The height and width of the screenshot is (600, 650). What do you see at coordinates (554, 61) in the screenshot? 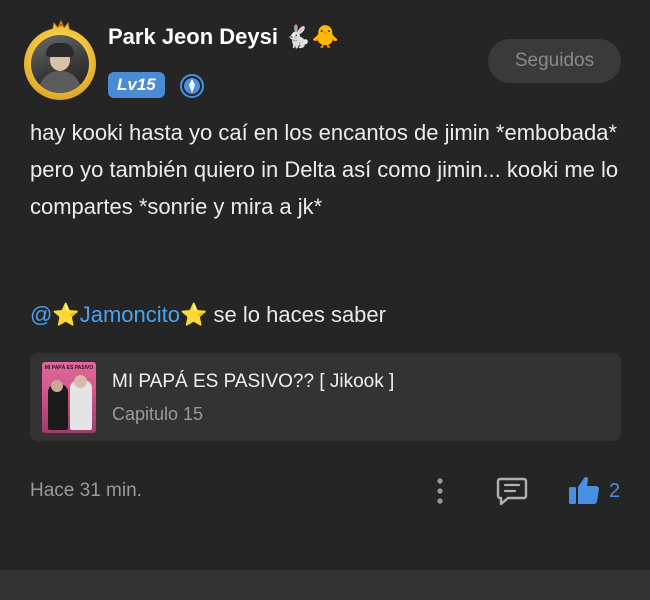
I see `following-button: Seguidos` at bounding box center [554, 61].